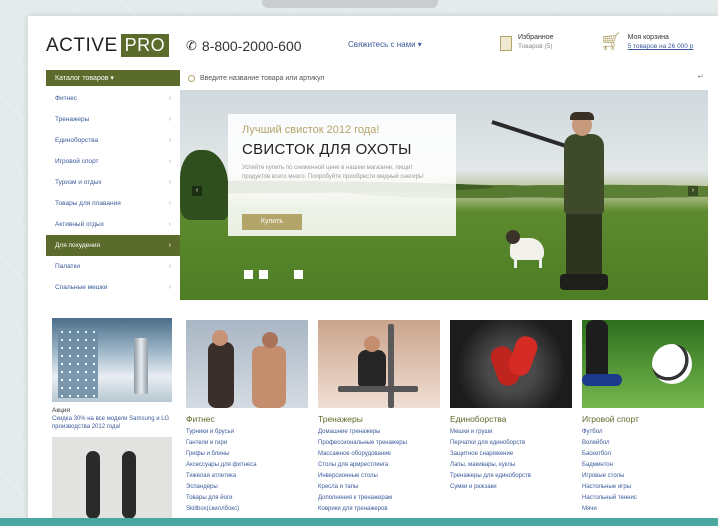 Image resolution: width=718 pixels, height=526 pixels. Describe the element at coordinates (379, 498) in the screenshot. I see `category-link: Дополнения к тренажерам` at that location.